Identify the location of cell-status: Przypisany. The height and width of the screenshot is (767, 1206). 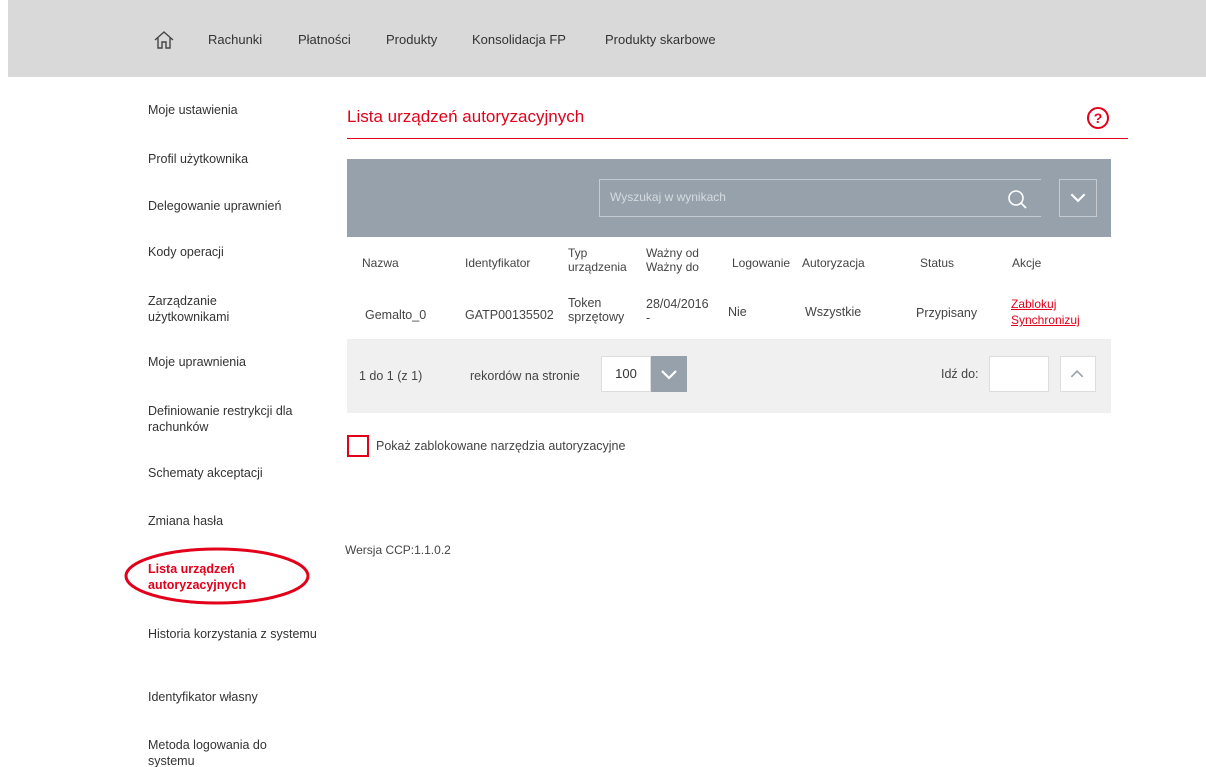
(947, 313).